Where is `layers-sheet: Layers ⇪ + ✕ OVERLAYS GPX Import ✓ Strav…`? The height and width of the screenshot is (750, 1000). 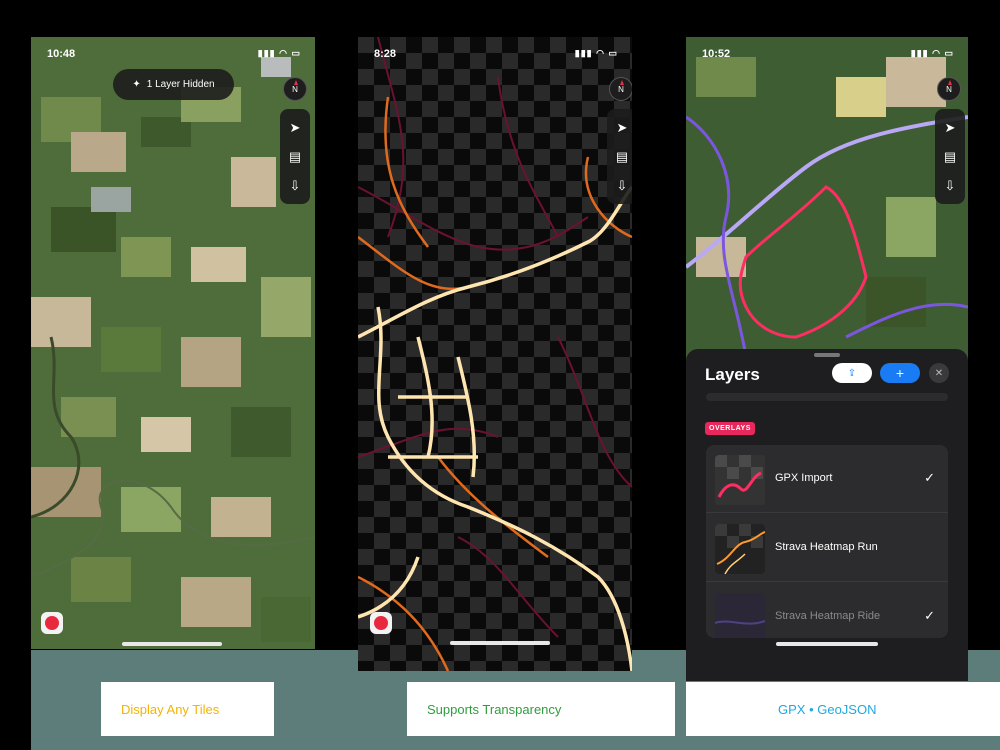
layers-sheet: Layers ⇪ + ✕ OVERLAYS GPX Import ✓ Strav… is located at coordinates (827, 515).